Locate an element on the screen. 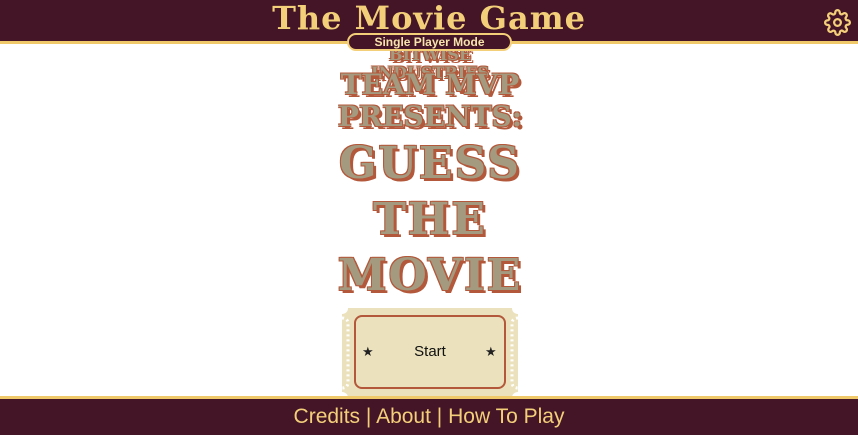 This screenshot has width=858, height=435. poster-title-word: Guess is located at coordinates (430, 163).